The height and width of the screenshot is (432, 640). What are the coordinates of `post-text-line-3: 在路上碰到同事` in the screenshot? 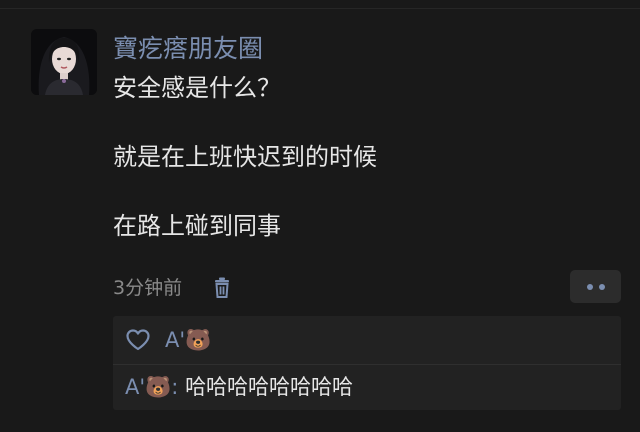 It's located at (197, 226).